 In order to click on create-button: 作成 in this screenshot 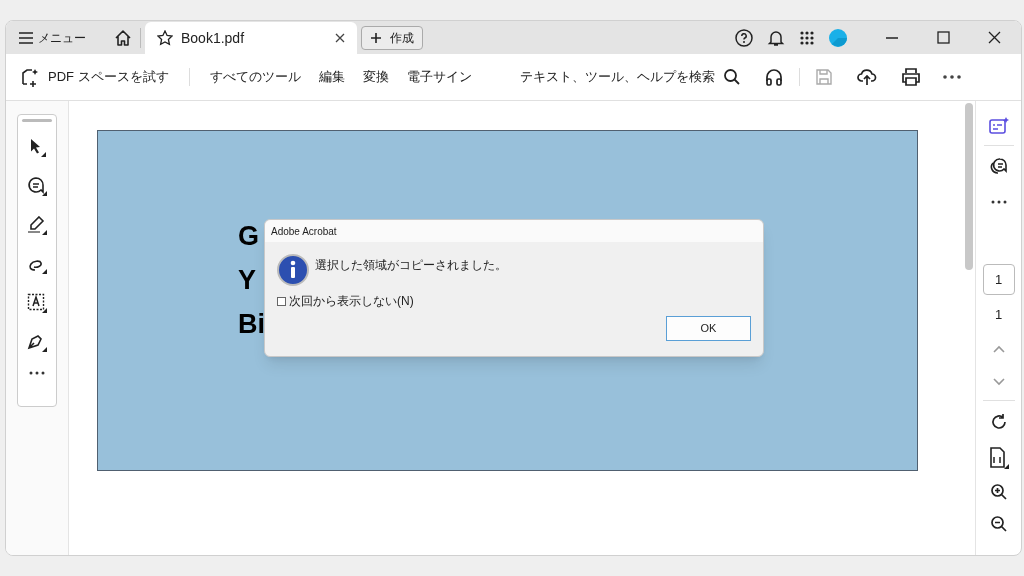, I will do `click(392, 37)`.